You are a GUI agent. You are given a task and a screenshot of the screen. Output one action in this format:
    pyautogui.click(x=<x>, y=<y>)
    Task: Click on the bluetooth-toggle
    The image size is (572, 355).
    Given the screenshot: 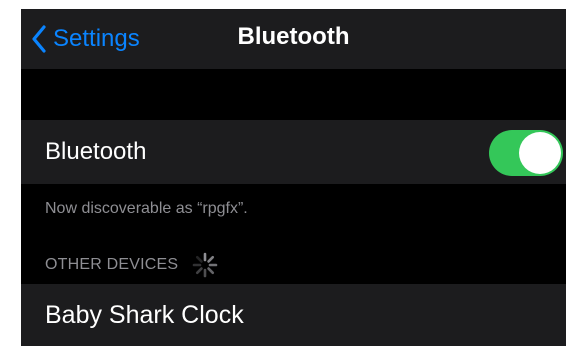 What is the action you would take?
    pyautogui.click(x=526, y=153)
    